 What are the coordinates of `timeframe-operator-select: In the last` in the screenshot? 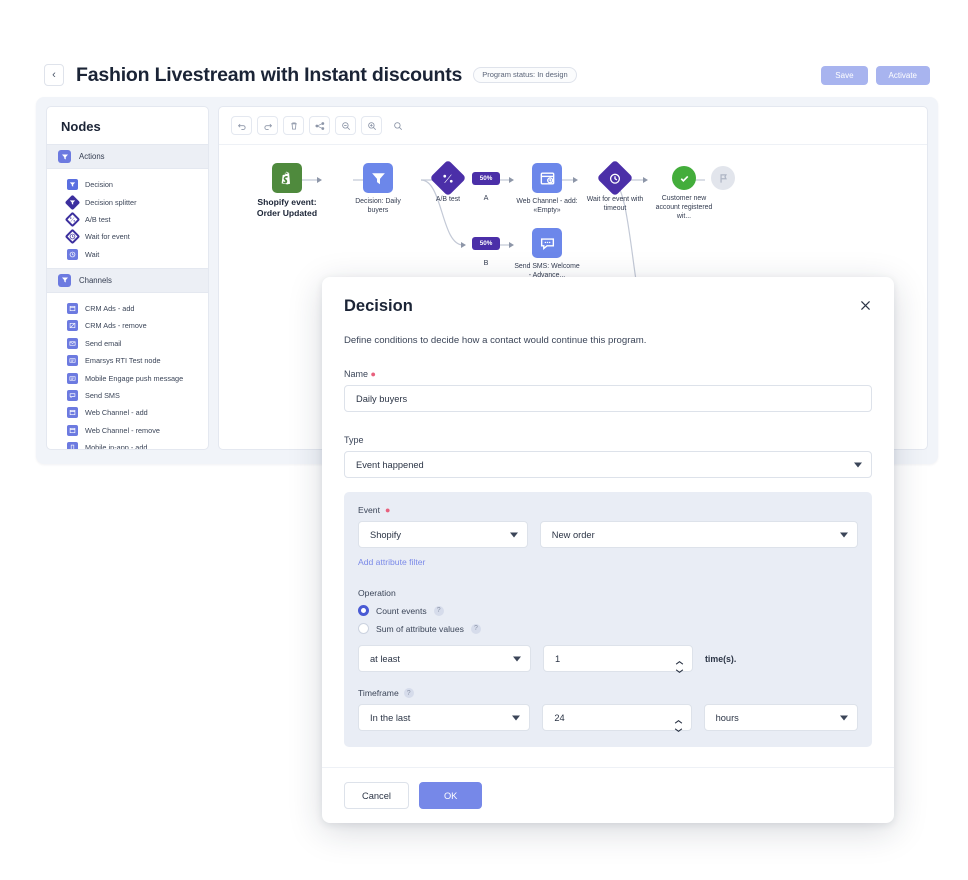 It's located at (444, 717).